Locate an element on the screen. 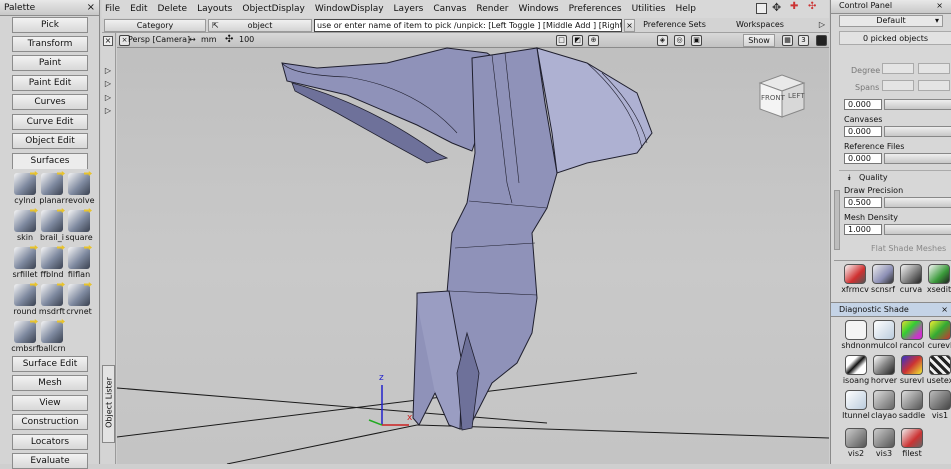  reference-files-slider is located at coordinates (917, 158).